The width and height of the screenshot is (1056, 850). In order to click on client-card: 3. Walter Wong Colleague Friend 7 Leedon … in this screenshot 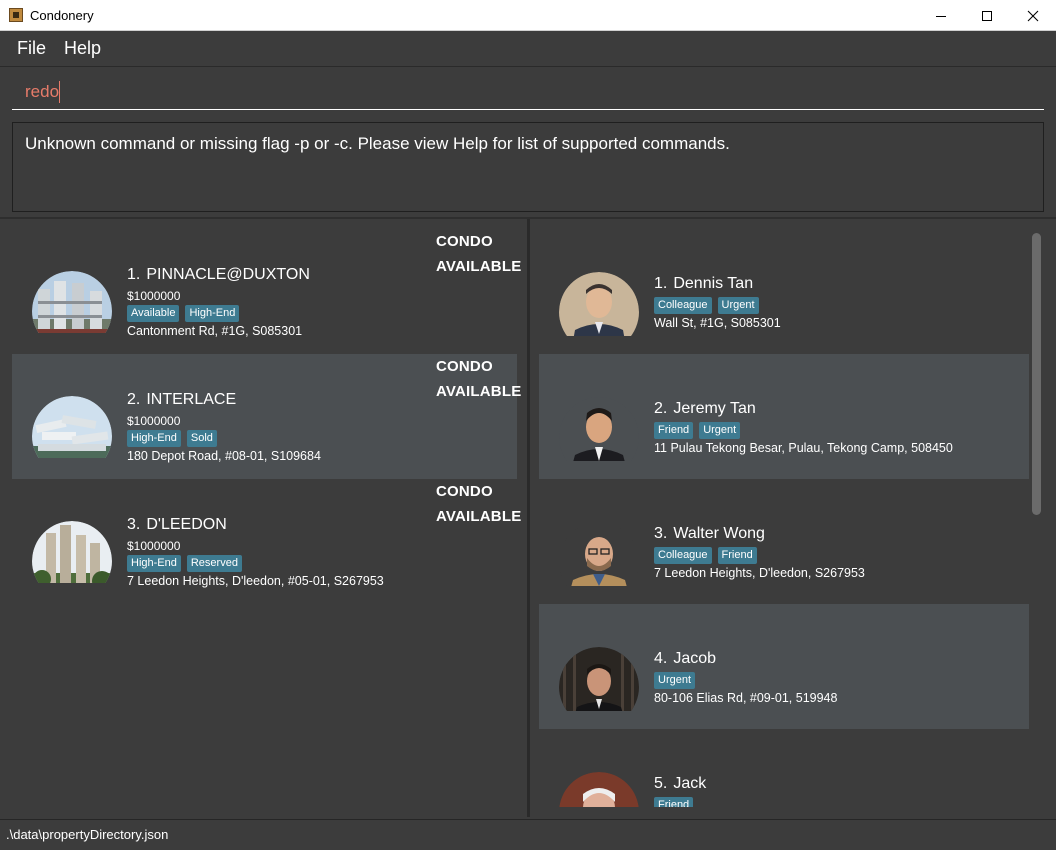, I will do `click(784, 541)`.